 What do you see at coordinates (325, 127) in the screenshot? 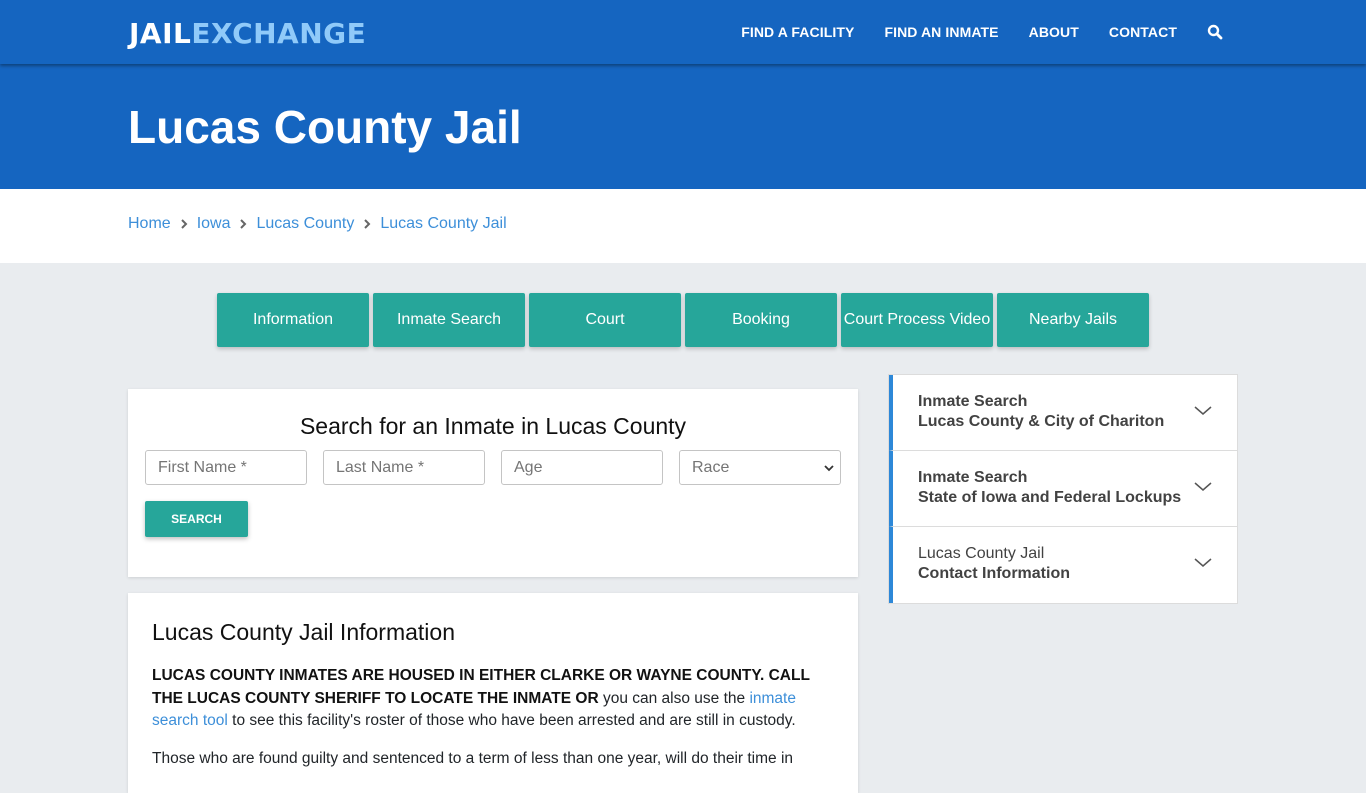
I see `page-title: Lucas County Jail` at bounding box center [325, 127].